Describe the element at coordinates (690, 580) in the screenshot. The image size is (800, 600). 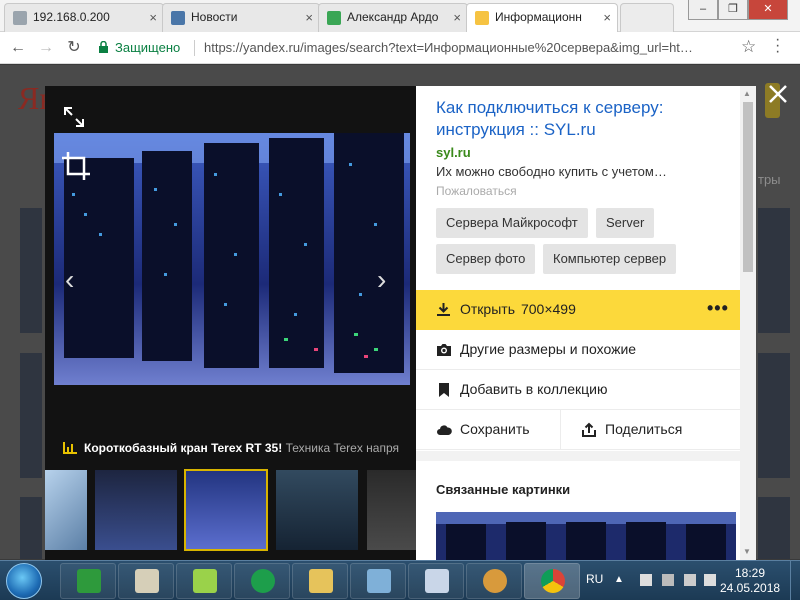
I see `device-icon` at that location.